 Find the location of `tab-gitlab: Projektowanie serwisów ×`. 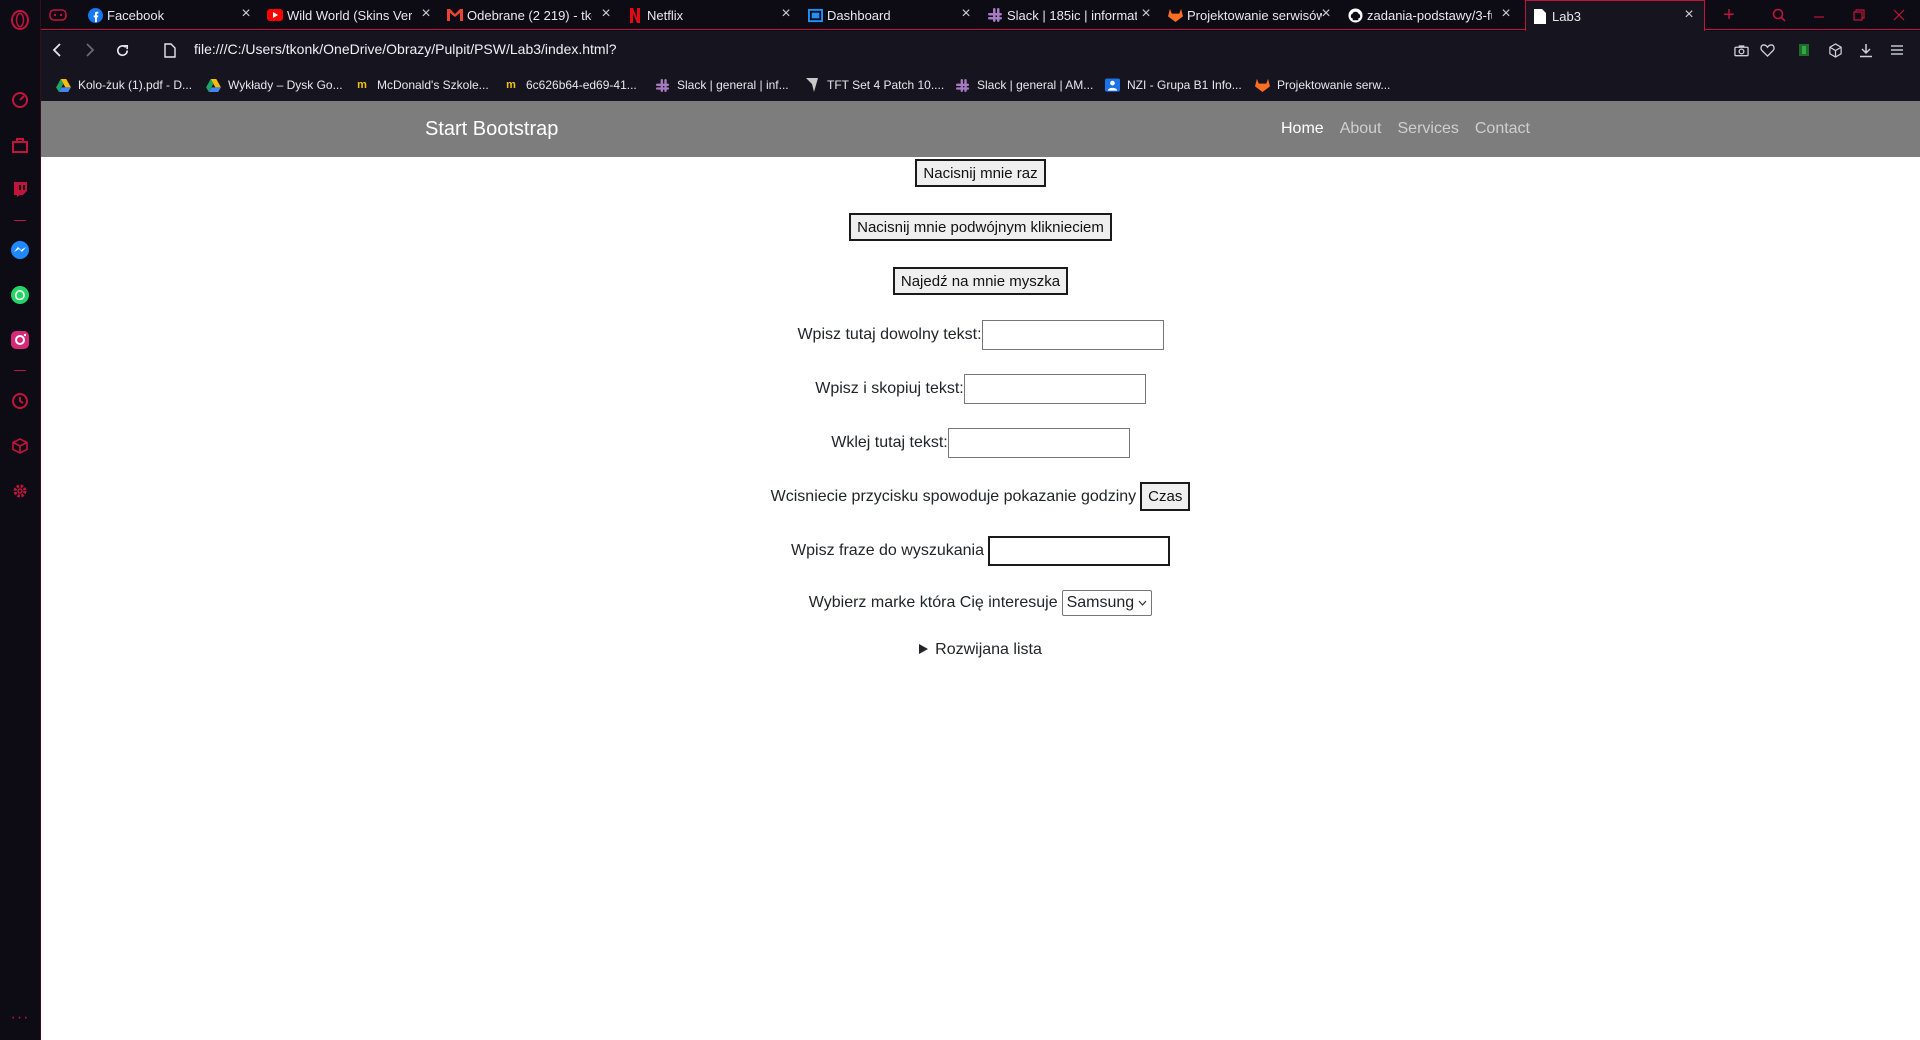

tab-gitlab: Projektowanie serwisów × is located at coordinates (1251, 15).